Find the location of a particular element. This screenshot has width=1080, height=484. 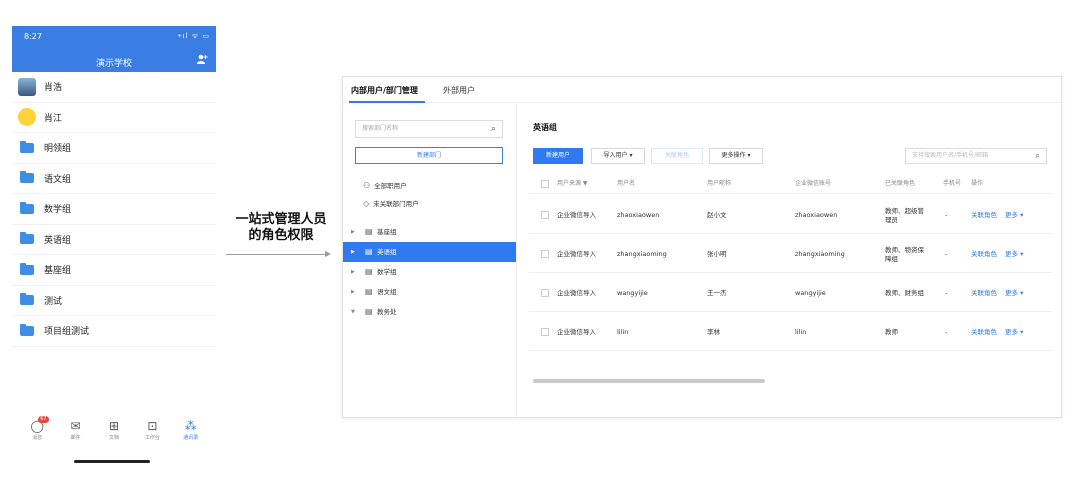

import-user-button: 导入用户 ▾ is located at coordinates (618, 156).